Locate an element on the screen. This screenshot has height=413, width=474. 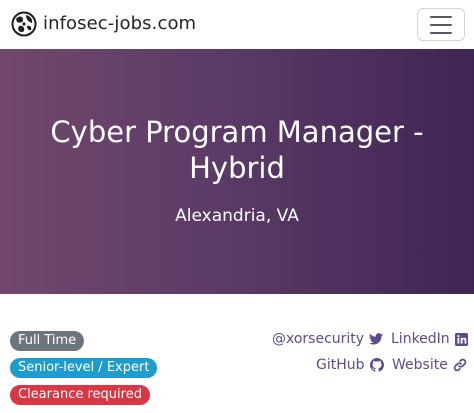
brand-link: infosec-jobs.com is located at coordinates (103, 24).